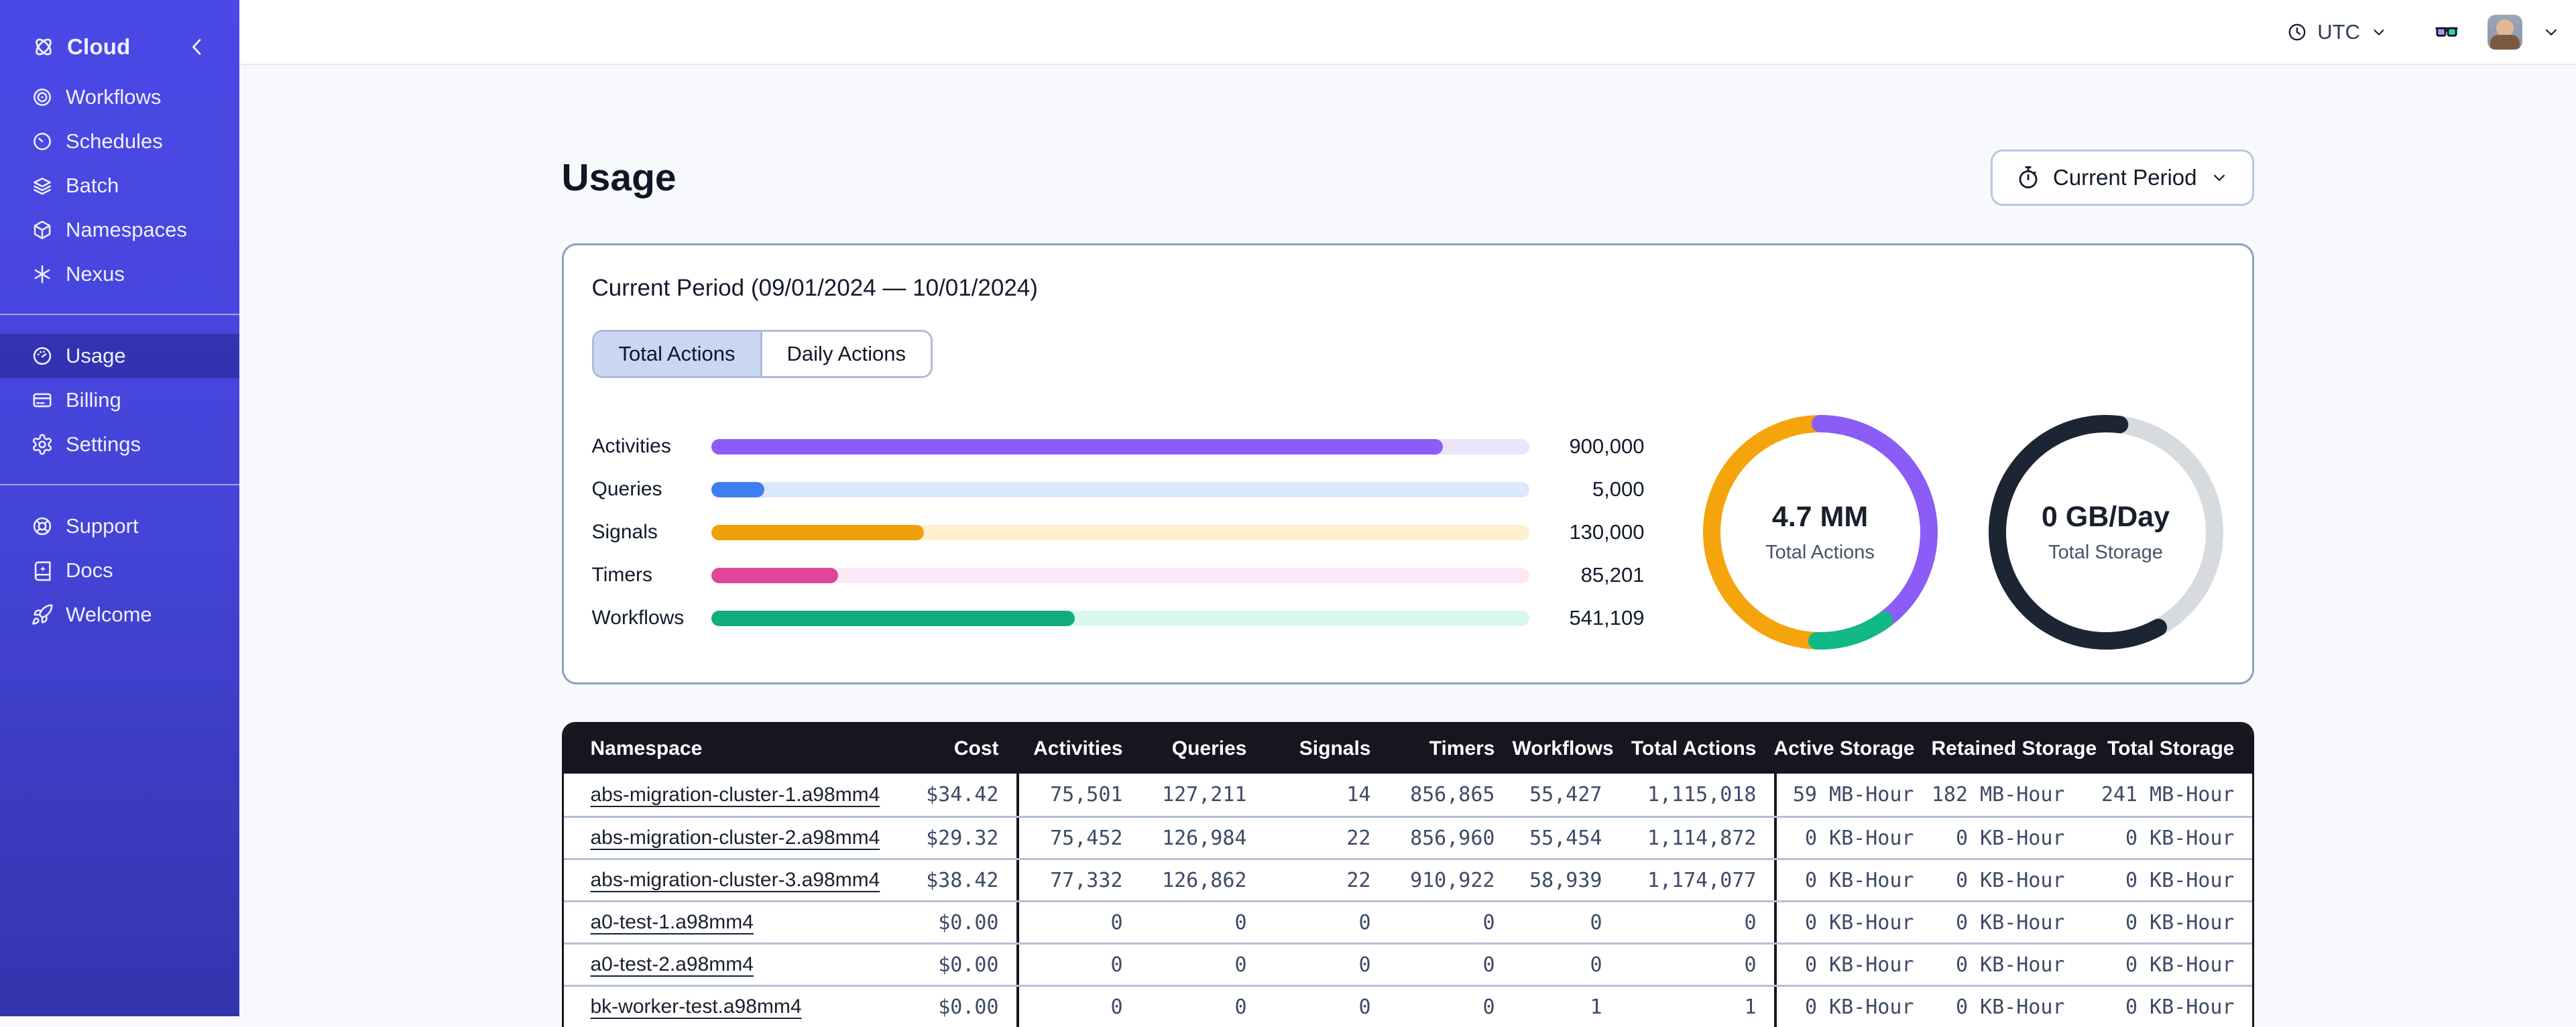 The image size is (2576, 1027). Describe the element at coordinates (126, 230) in the screenshot. I see `sidebar-item-label: Namespaces` at that location.